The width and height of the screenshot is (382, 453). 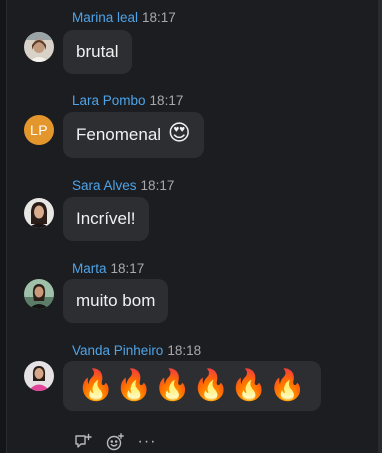 I want to click on avatar-initials: LP, so click(x=39, y=130).